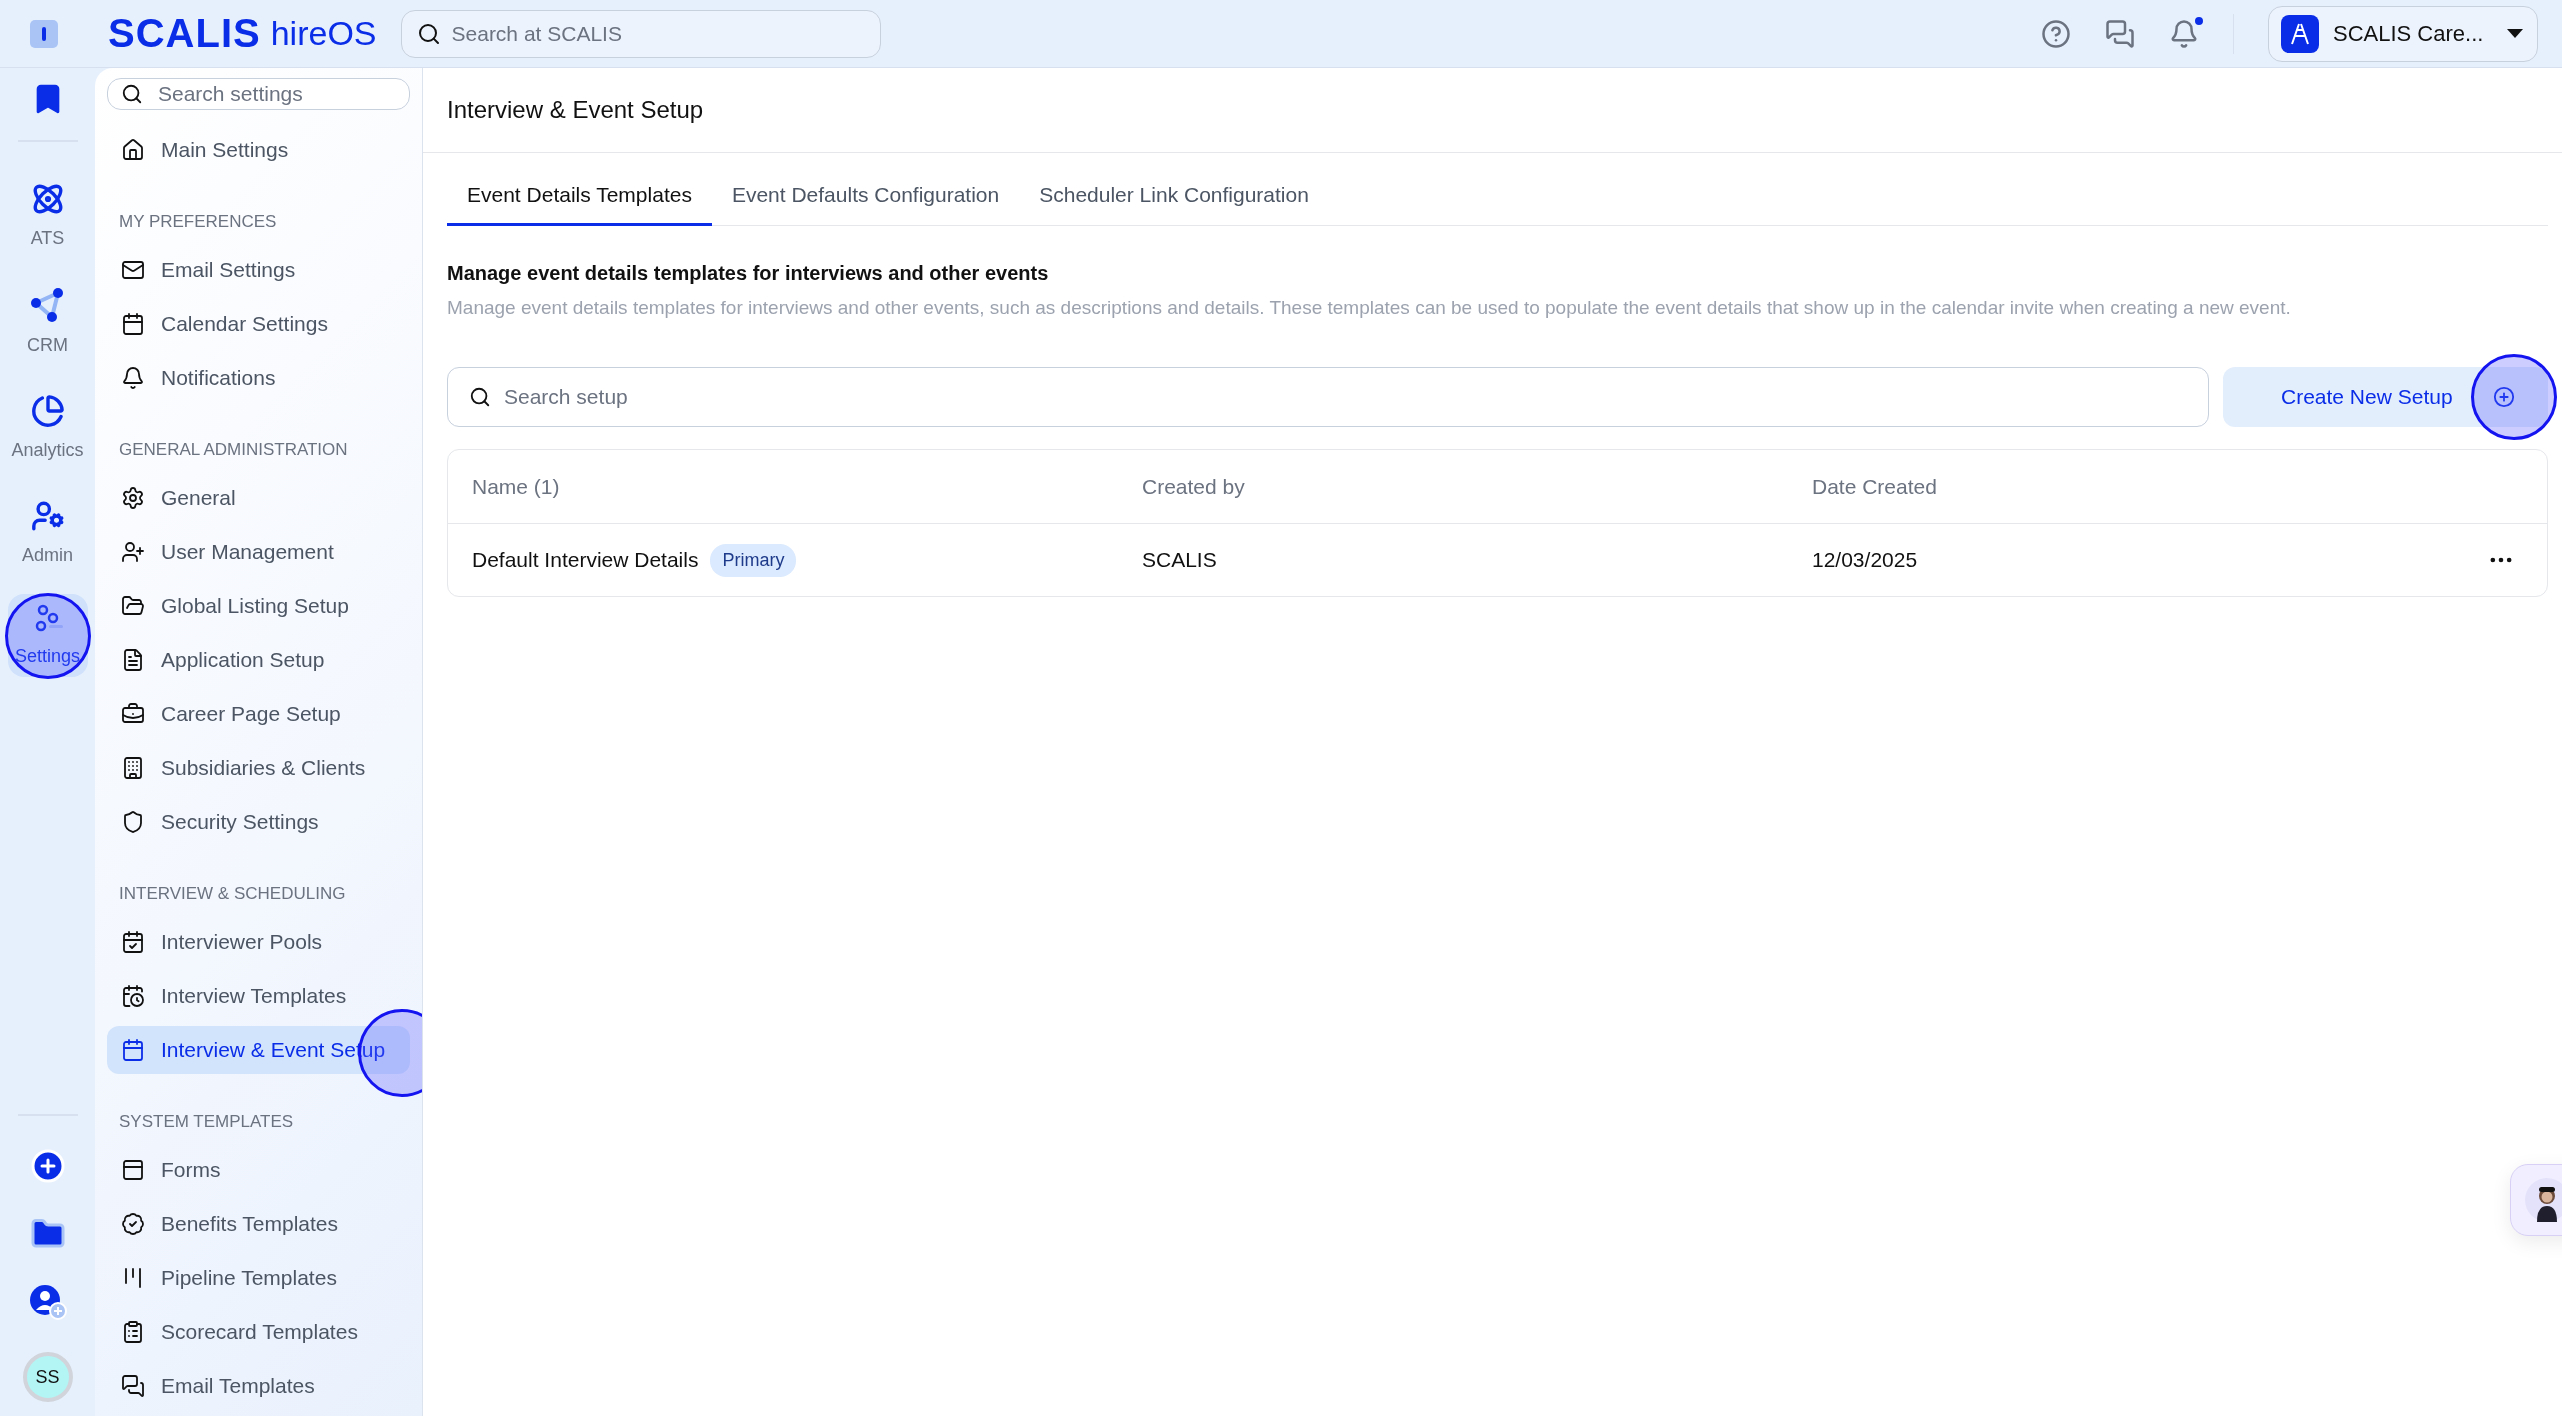  Describe the element at coordinates (1328, 397) in the screenshot. I see `search-field: Search setup` at that location.